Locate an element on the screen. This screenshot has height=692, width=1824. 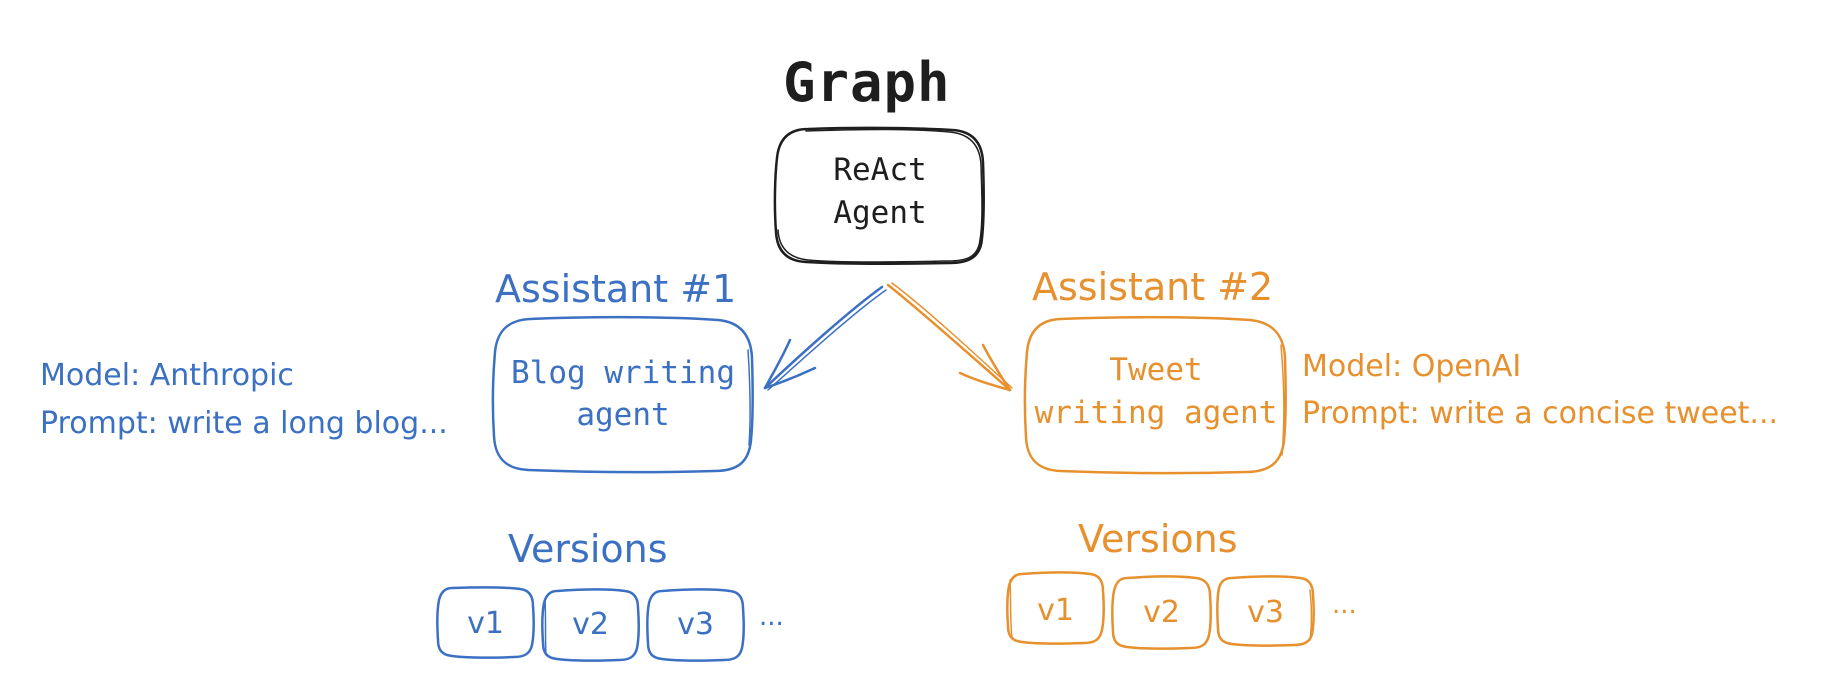
assistant-1-model: Model: Anthropic is located at coordinates (167, 375).